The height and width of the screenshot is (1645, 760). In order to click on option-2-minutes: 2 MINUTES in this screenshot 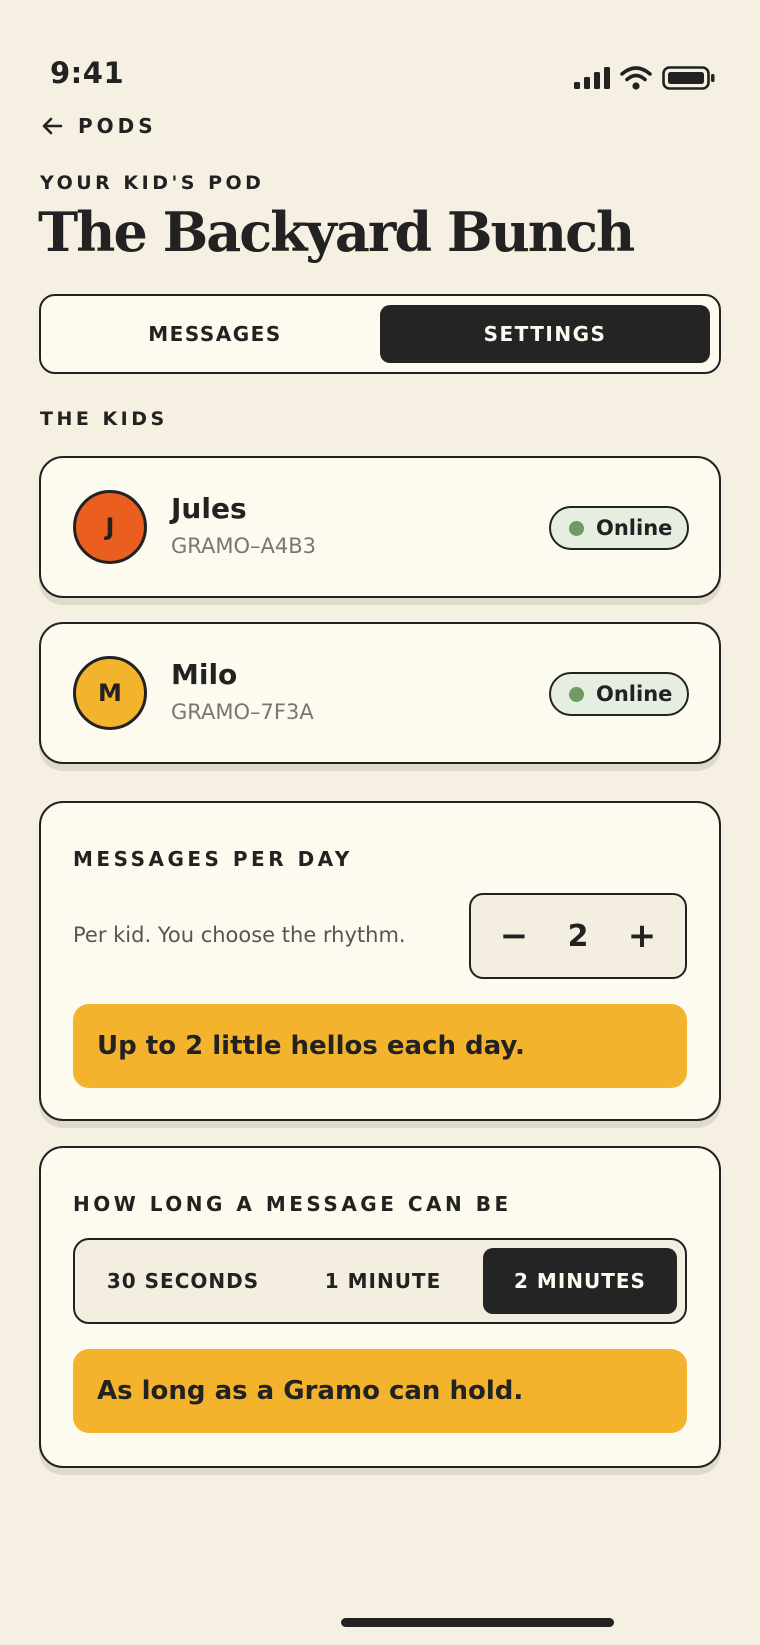, I will do `click(580, 1281)`.